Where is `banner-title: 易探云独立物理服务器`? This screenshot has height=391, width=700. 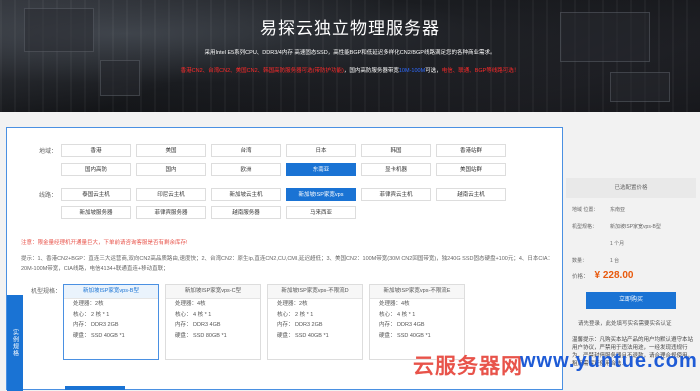 banner-title: 易探云独立物理服务器 is located at coordinates (350, 28).